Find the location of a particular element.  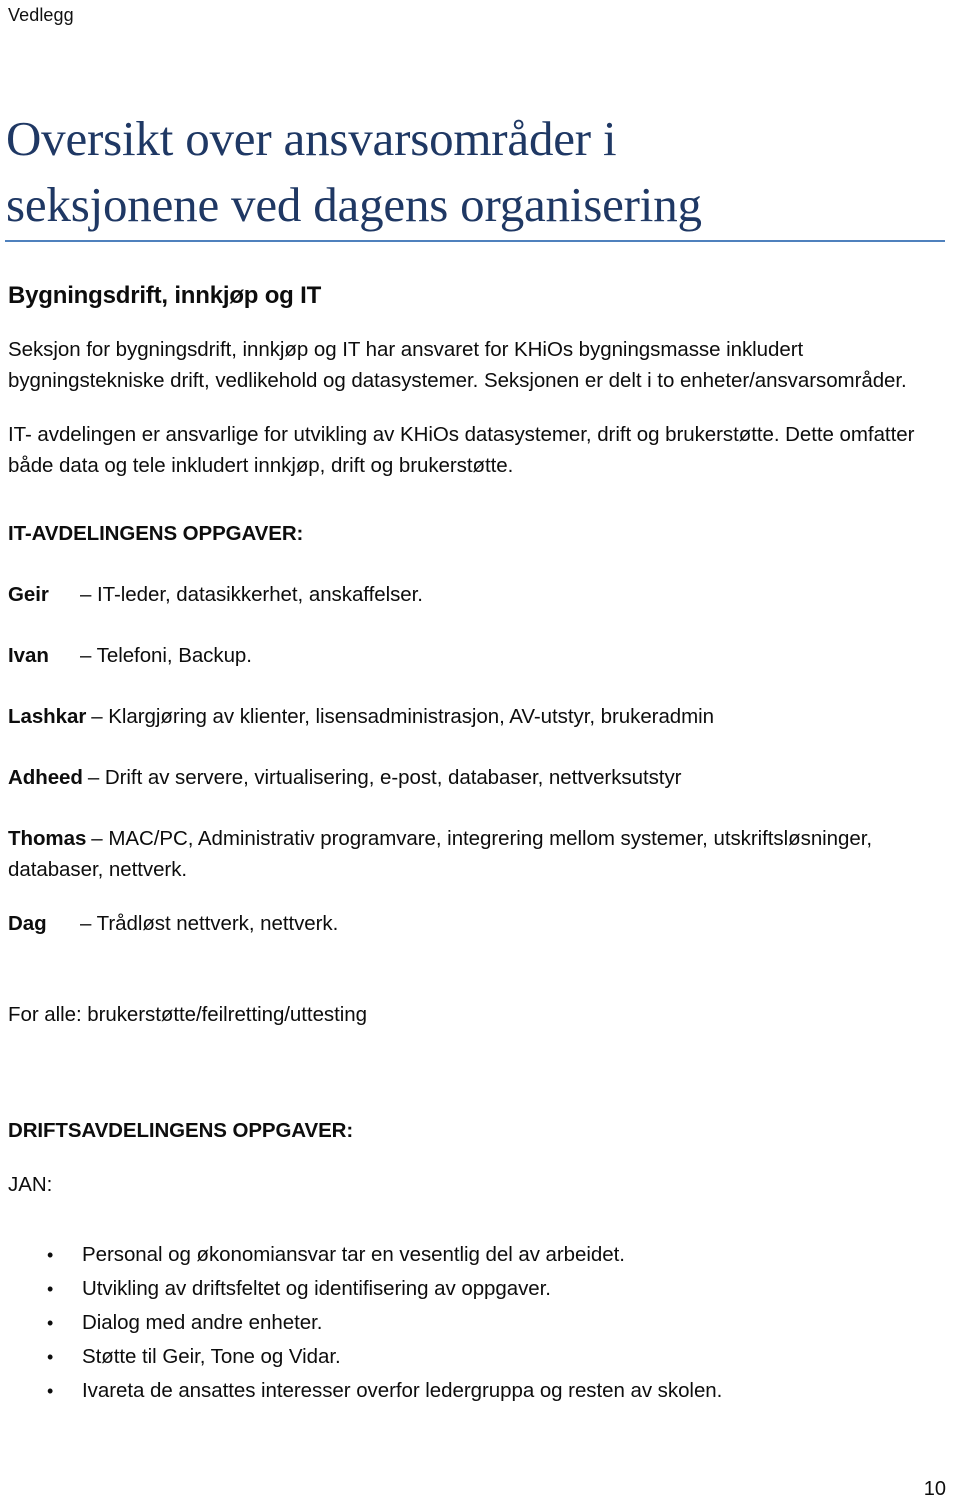

list-item-text: Dialog med andre enheter. is located at coordinates (202, 1322).